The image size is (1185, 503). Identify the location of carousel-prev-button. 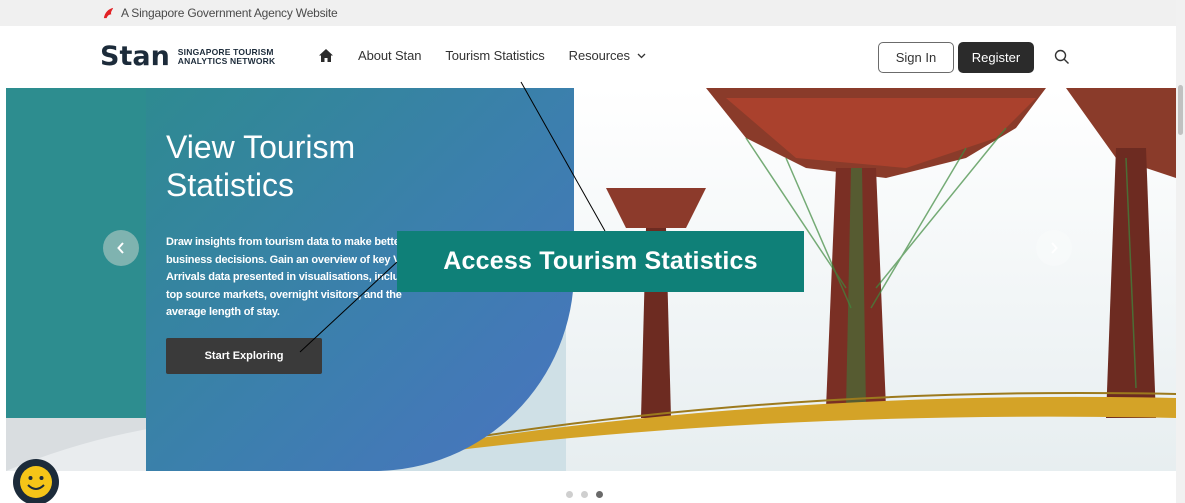
(121, 248).